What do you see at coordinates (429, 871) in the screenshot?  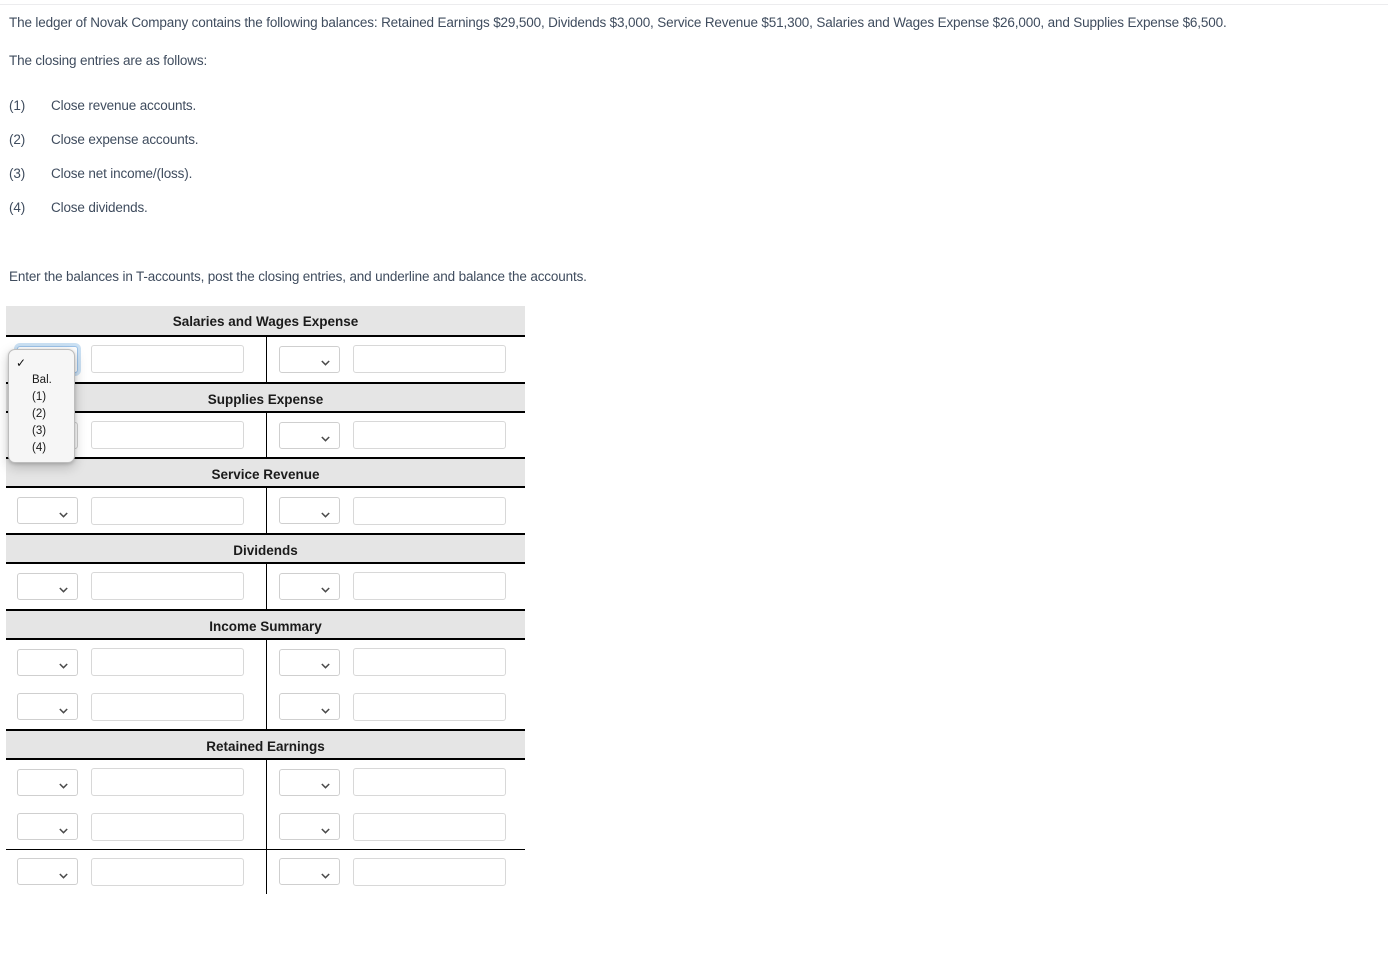 I see `retained-earnings-row-2-right-amount-input` at bounding box center [429, 871].